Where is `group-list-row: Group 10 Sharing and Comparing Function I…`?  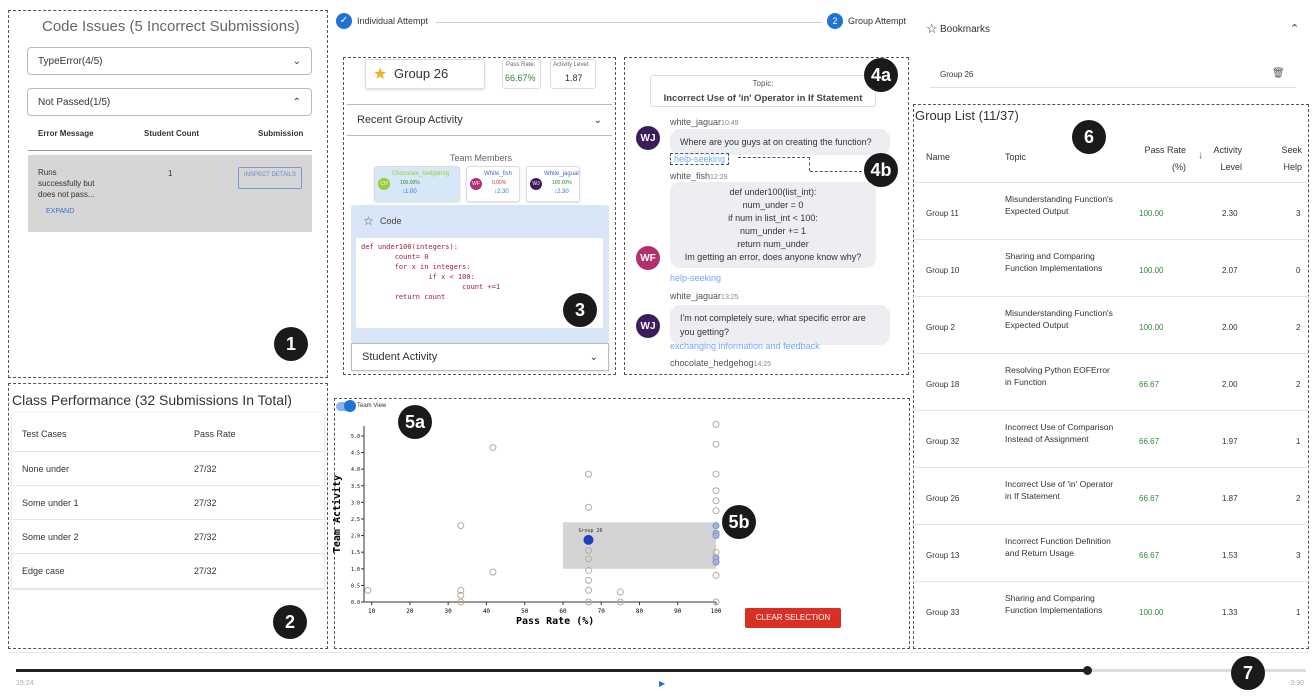 group-list-row: Group 10 Sharing and Comparing Function I… is located at coordinates (1111, 267).